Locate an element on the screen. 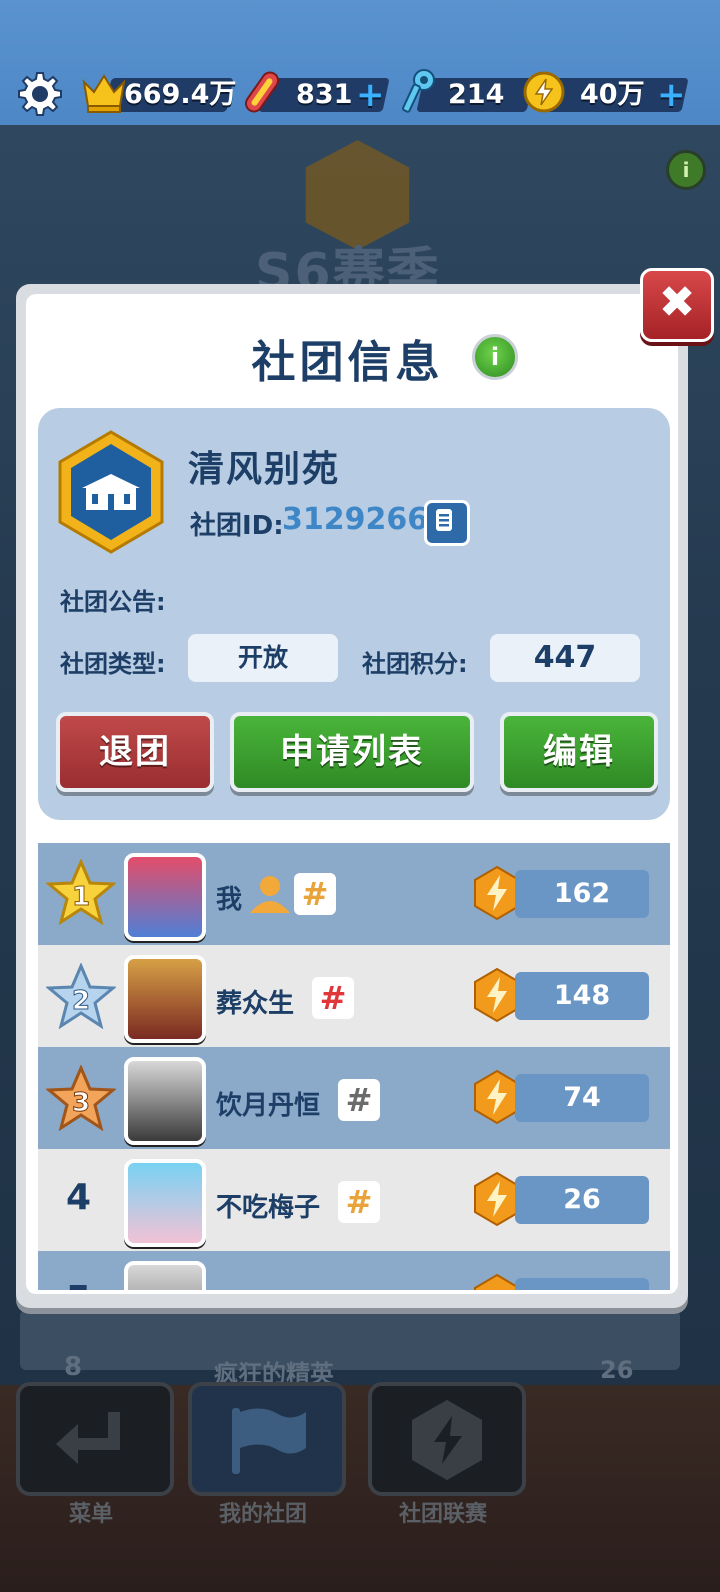 This screenshot has height=1592, width=720. member-row: 5 is located at coordinates (354, 1270).